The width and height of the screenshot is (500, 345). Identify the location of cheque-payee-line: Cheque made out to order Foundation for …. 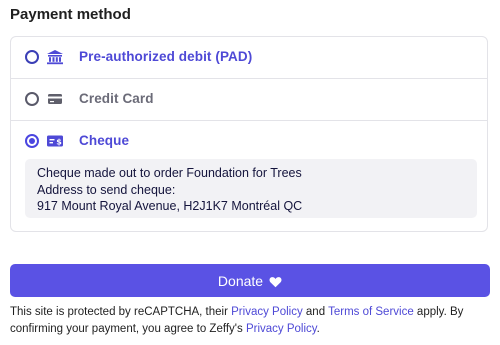
(169, 173).